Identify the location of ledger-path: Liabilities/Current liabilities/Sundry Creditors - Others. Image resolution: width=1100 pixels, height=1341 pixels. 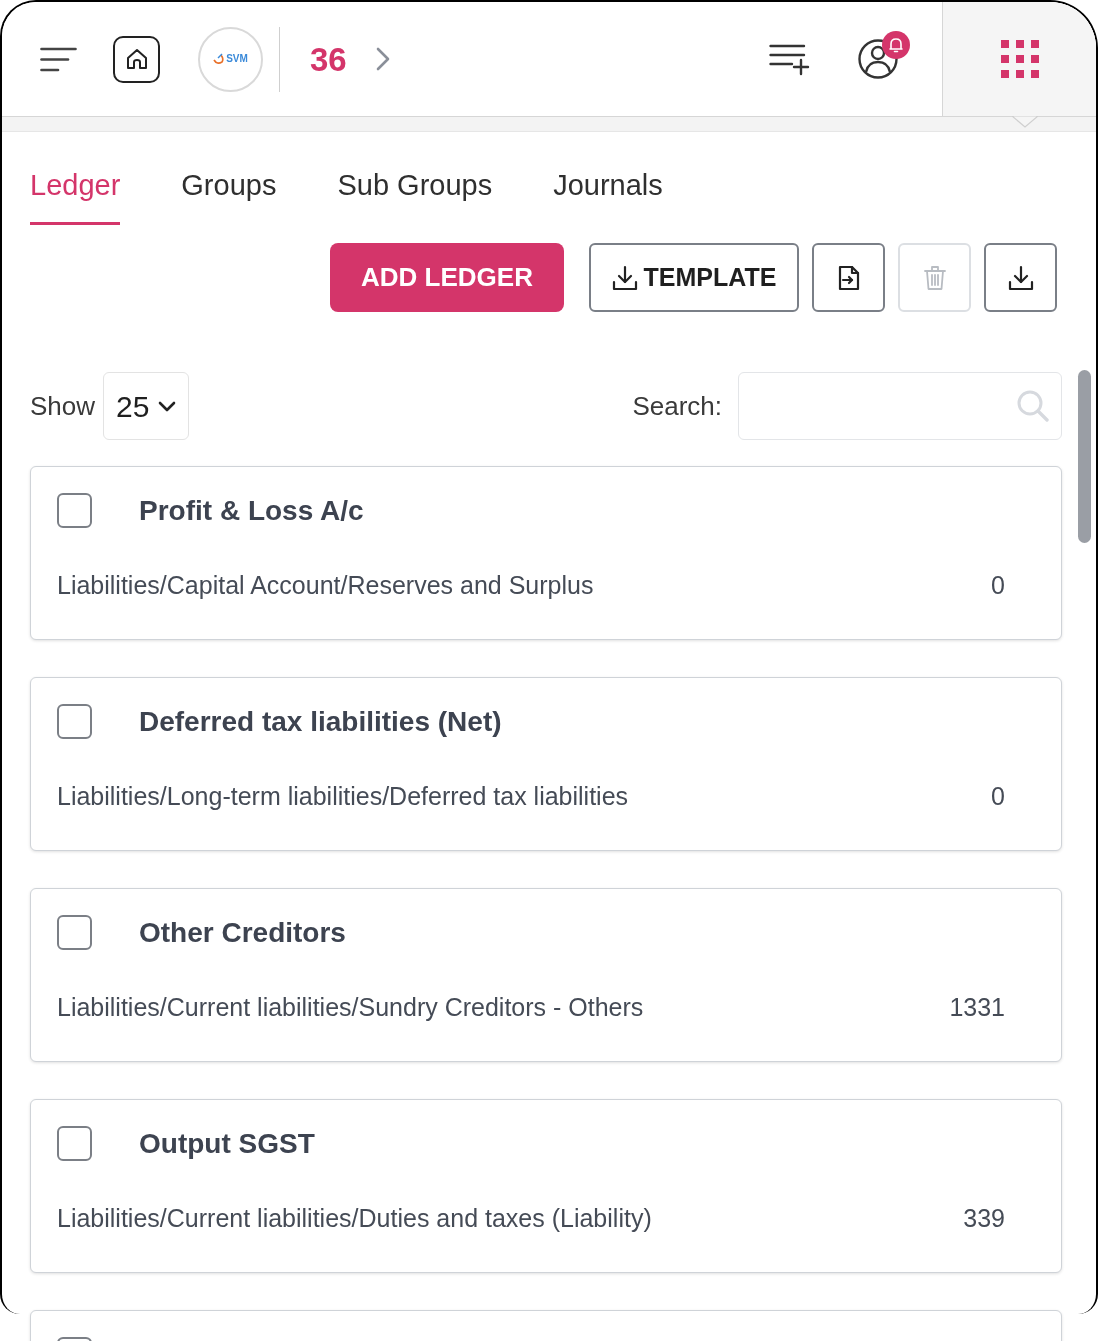
(350, 1008).